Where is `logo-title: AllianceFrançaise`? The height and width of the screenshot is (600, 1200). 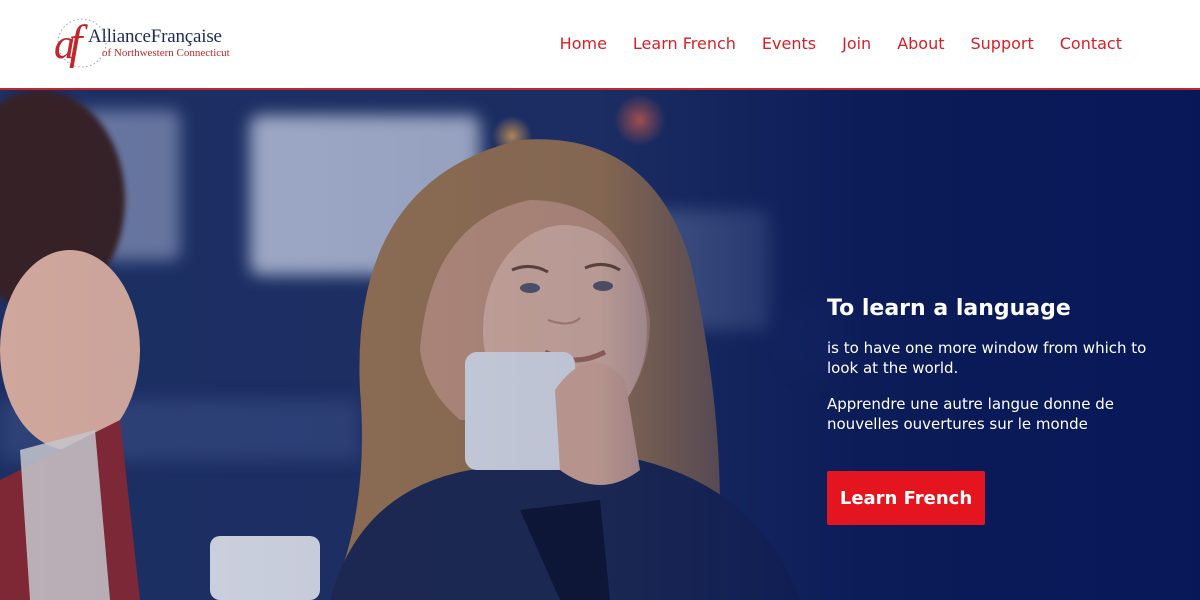
logo-title: AllianceFrançaise is located at coordinates (155, 36).